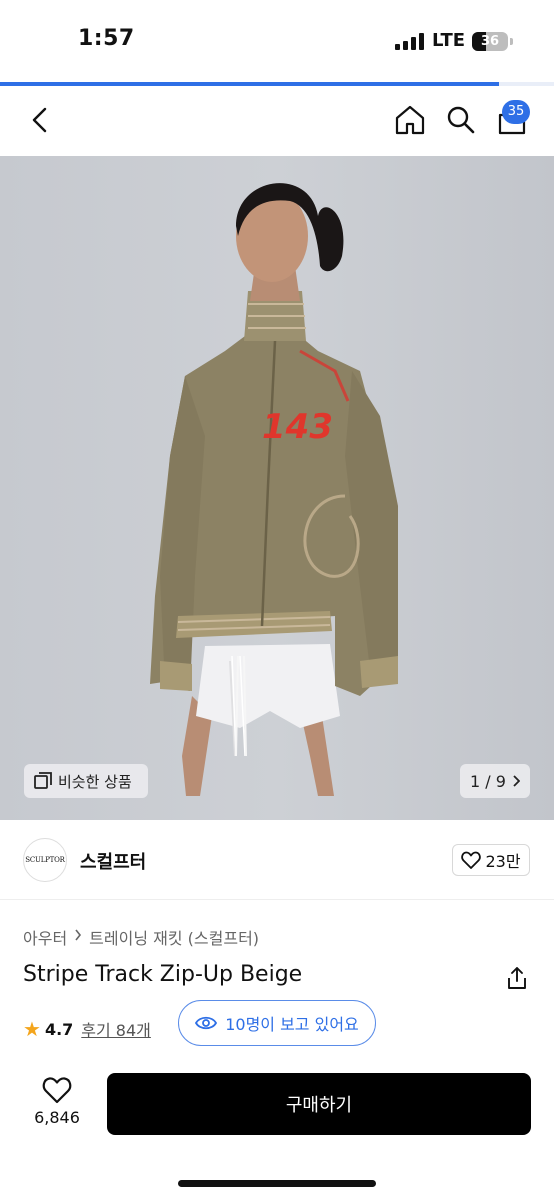 This screenshot has width=554, height=1200. Describe the element at coordinates (113, 861) in the screenshot. I see `brand-name: 스컬프터` at that location.